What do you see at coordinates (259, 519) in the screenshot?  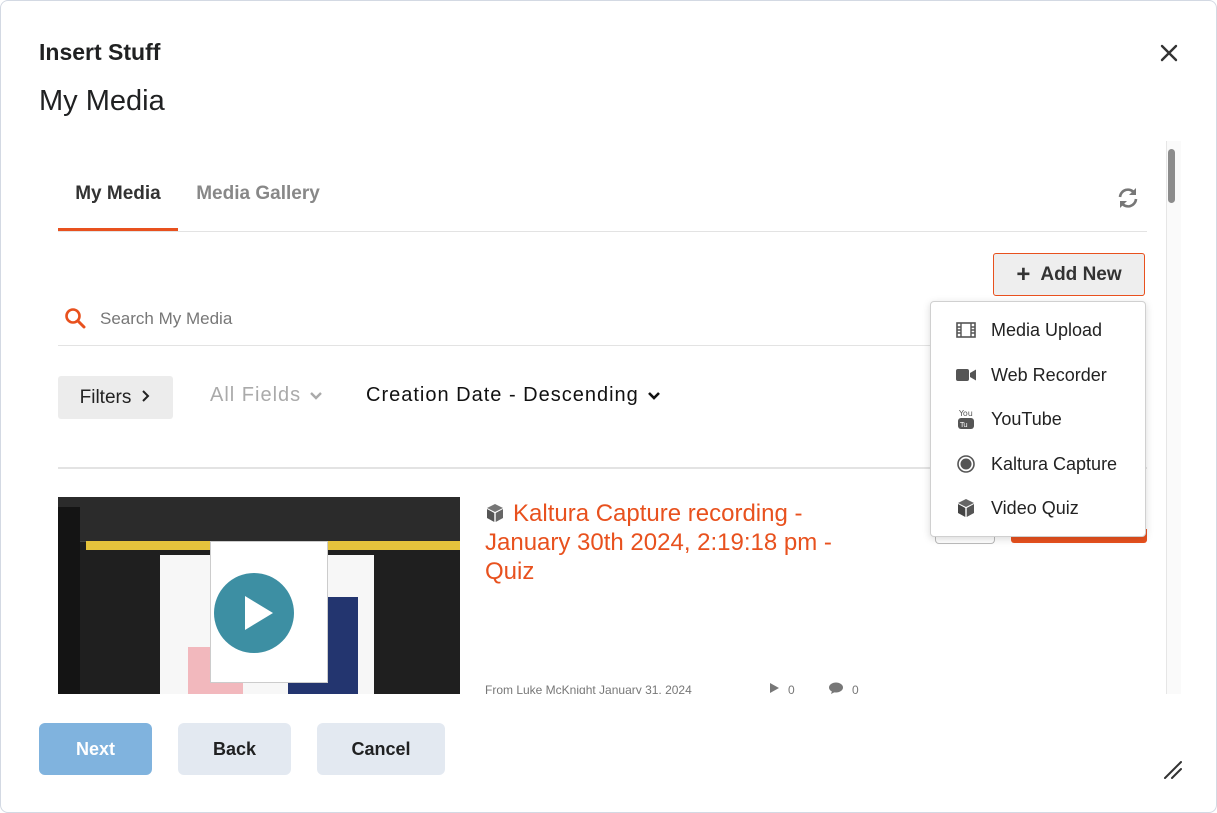 I see `thumbnail-ribbon` at bounding box center [259, 519].